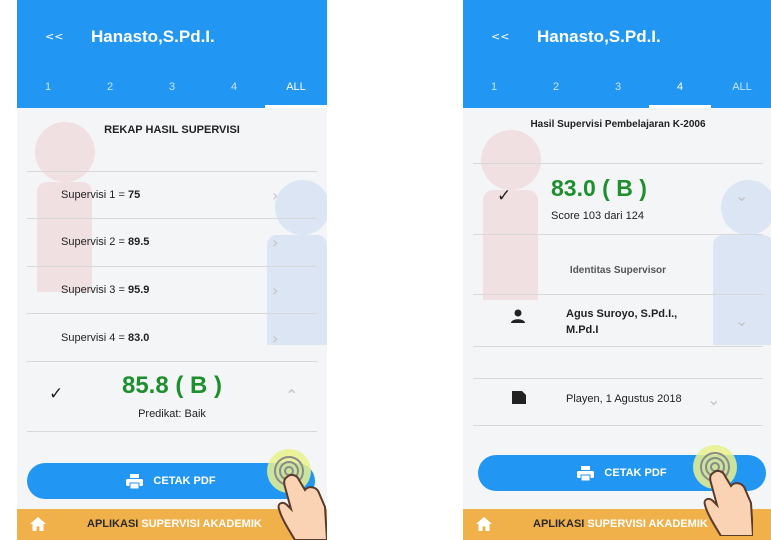 This screenshot has height=540, width=771. What do you see at coordinates (597, 216) in the screenshot?
I see `score-detail: Score 103 dari 124` at bounding box center [597, 216].